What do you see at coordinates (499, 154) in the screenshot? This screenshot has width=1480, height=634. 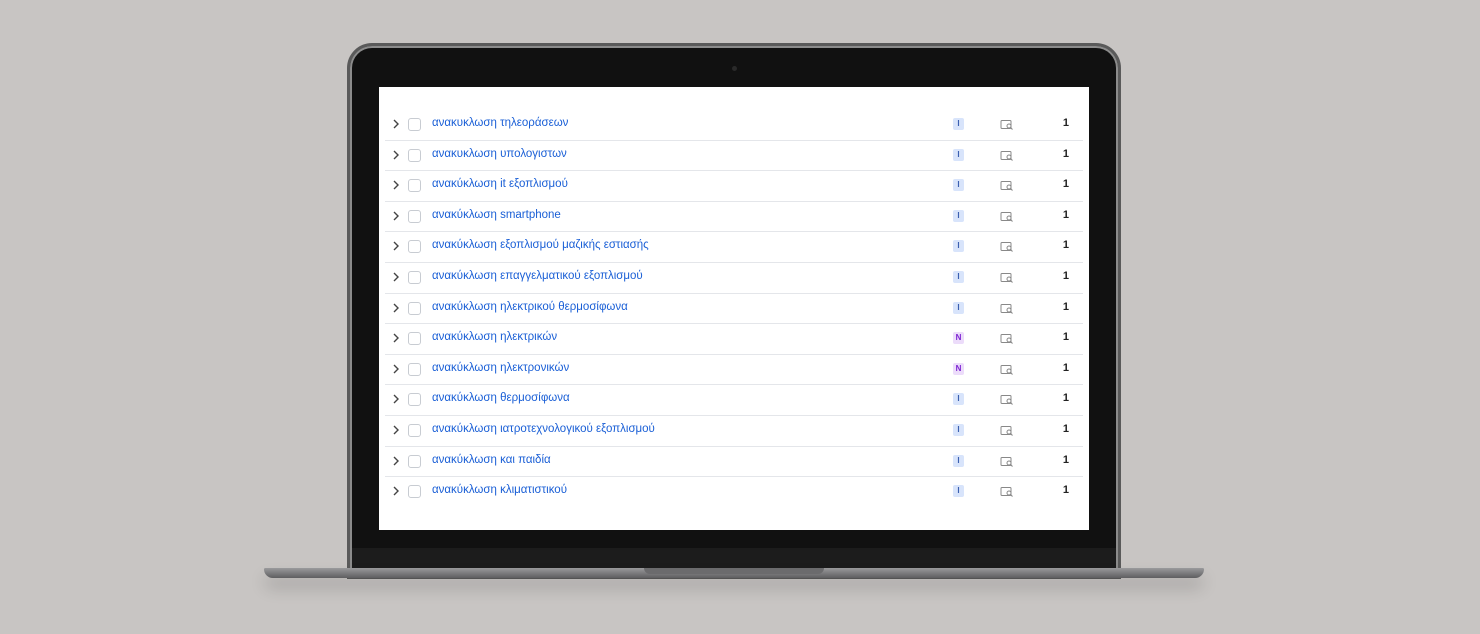 I see `keyword-link: ανακυκλωση υπολογιστων` at bounding box center [499, 154].